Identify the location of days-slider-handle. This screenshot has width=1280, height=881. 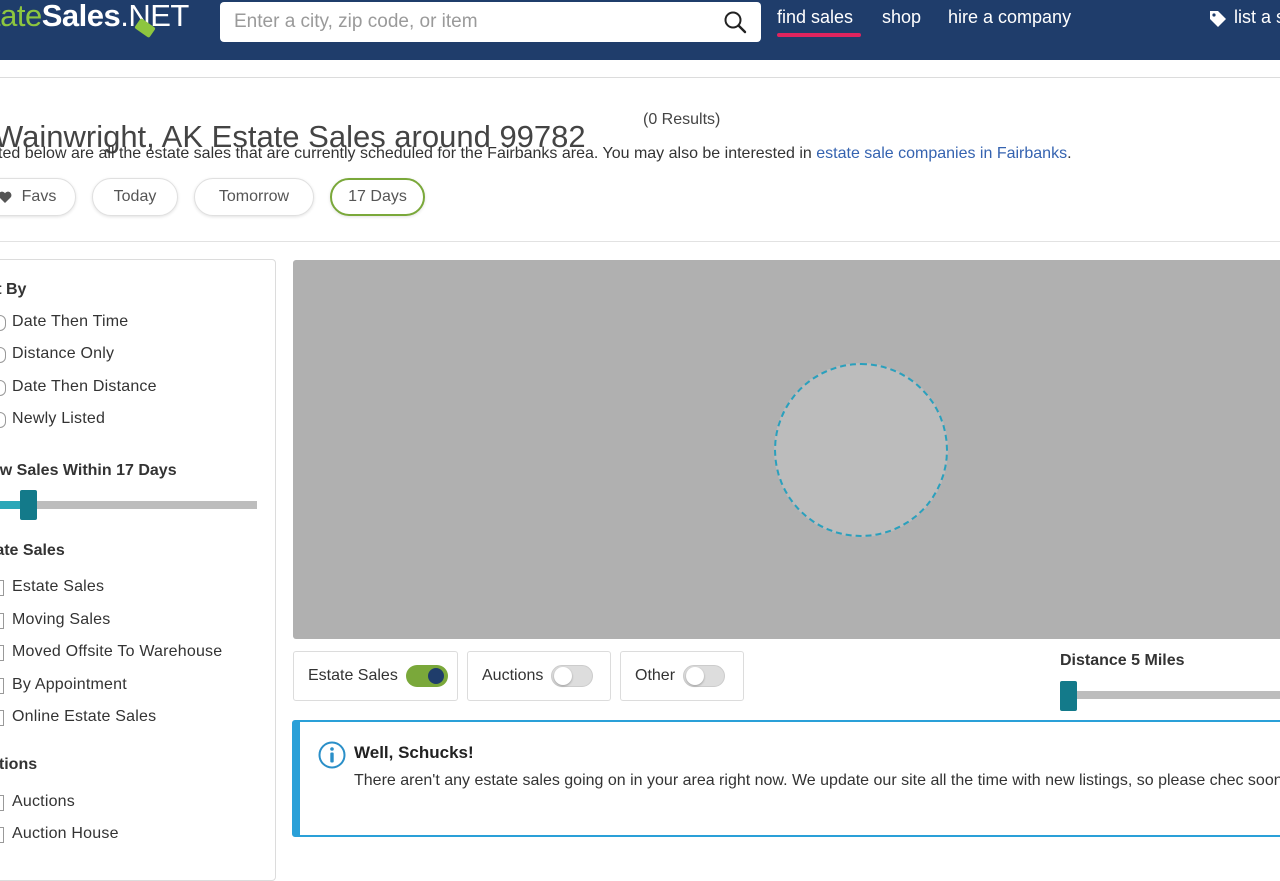
(28, 505).